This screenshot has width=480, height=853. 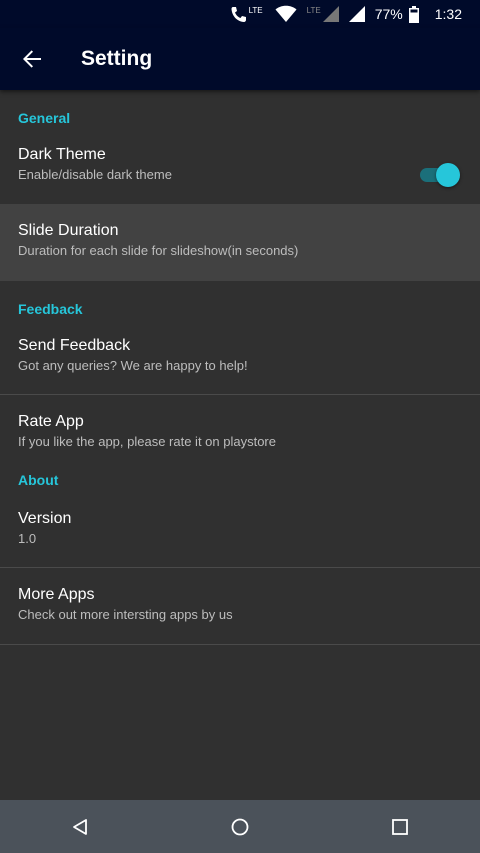 I want to click on pref-title: Dark Theme, so click(x=62, y=154).